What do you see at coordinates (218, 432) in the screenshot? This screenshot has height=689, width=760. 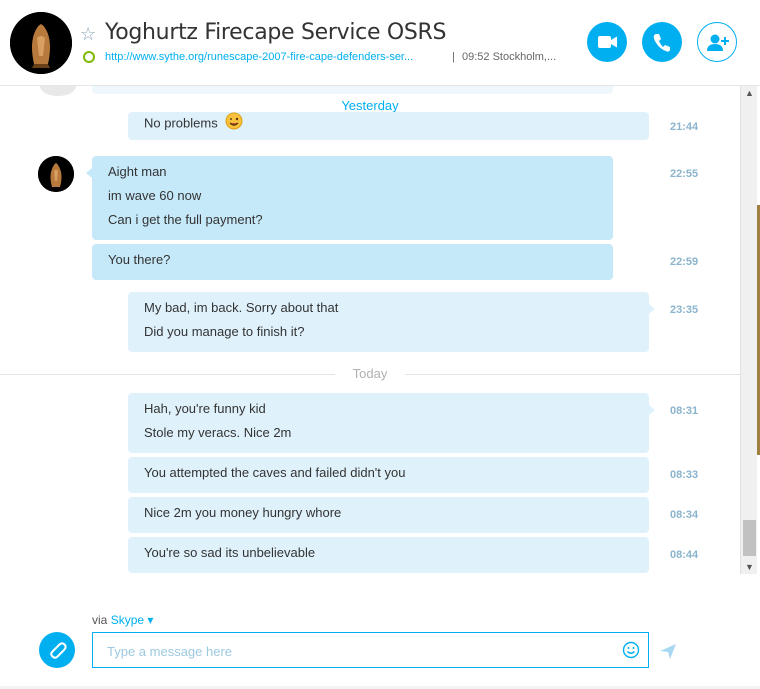 I see `message-line: Stole my veracs. Nice 2m` at bounding box center [218, 432].